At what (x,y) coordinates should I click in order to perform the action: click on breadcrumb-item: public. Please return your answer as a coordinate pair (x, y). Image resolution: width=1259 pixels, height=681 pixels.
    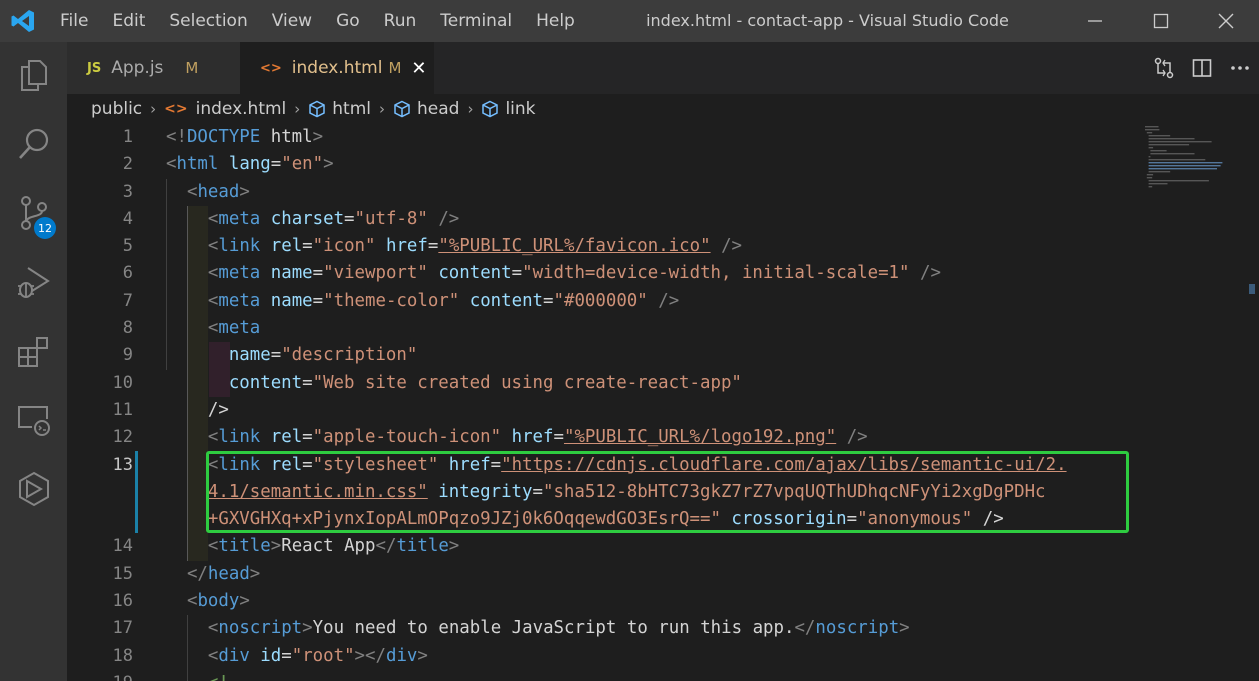
    Looking at the image, I should click on (116, 109).